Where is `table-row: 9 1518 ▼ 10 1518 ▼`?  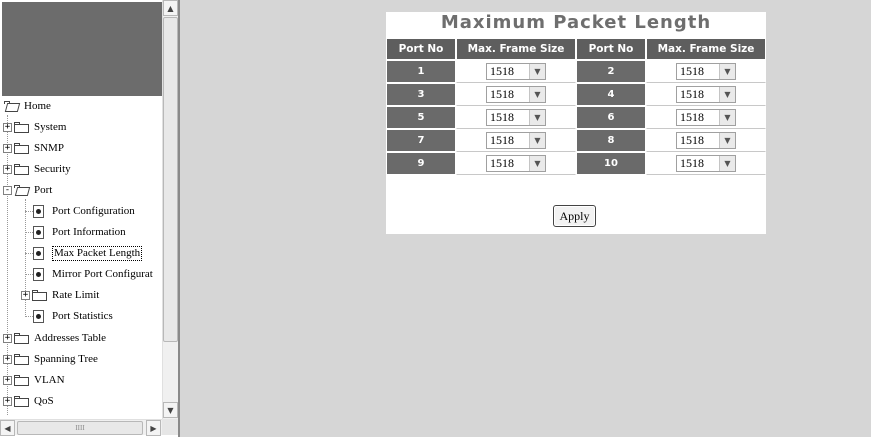
table-row: 9 1518 ▼ 10 1518 ▼ is located at coordinates (576, 163).